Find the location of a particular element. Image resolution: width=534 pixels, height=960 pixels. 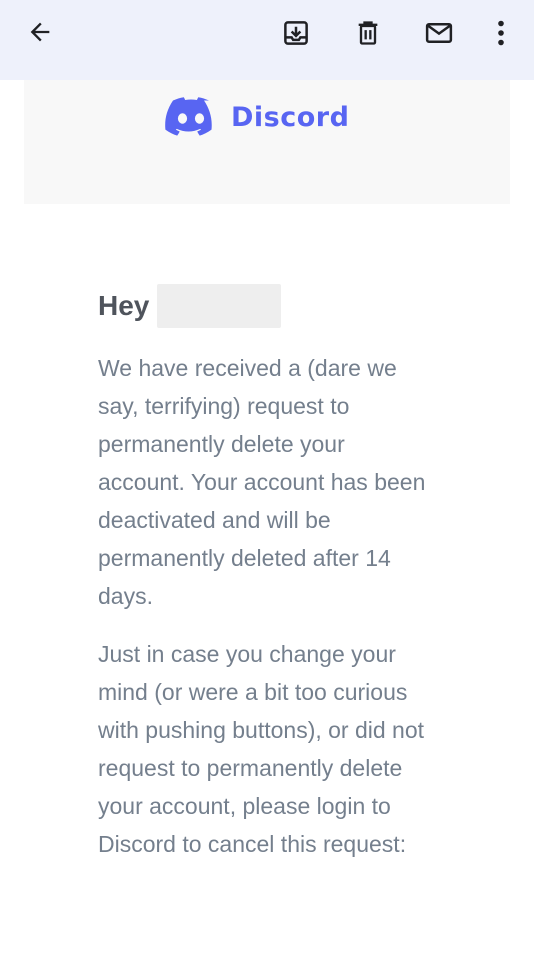

app-toolbar is located at coordinates (267, 40).